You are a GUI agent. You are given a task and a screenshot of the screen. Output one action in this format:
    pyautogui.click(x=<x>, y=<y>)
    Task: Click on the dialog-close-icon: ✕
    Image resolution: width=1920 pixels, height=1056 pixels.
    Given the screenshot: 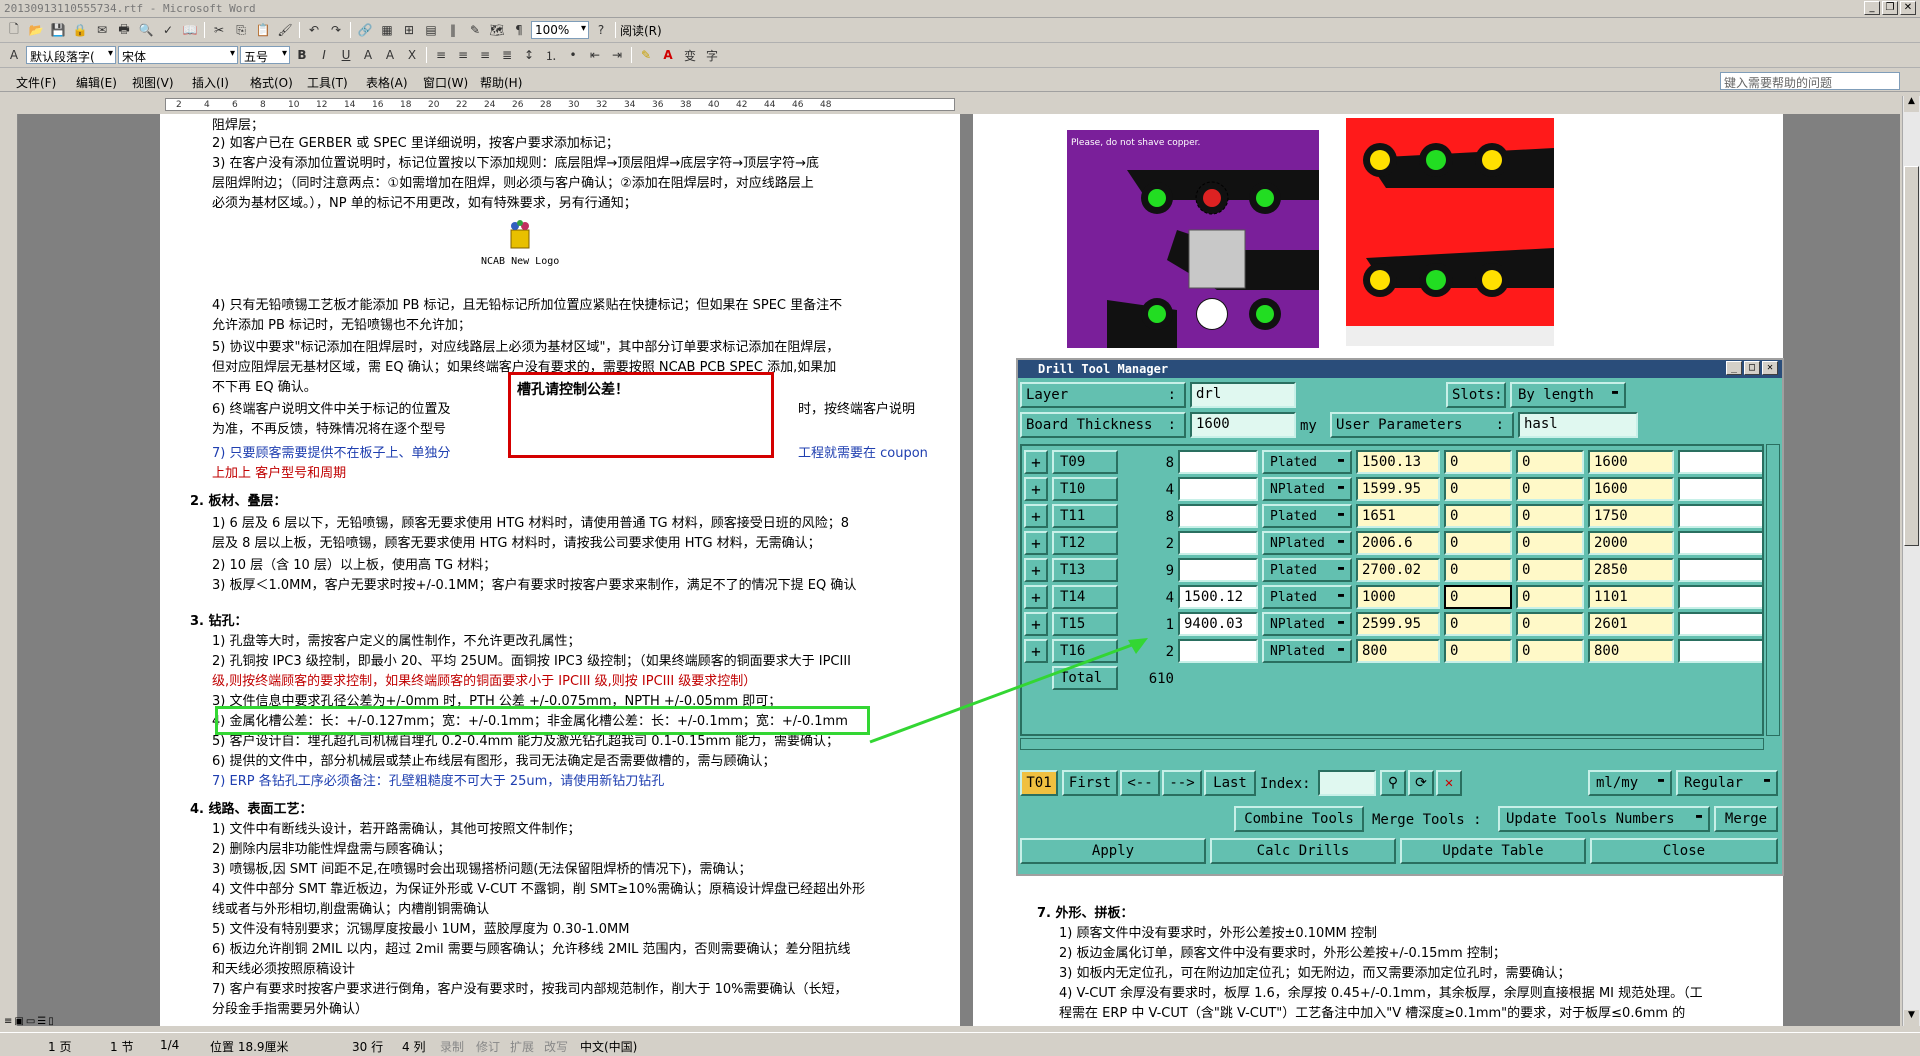 What is the action you would take?
    pyautogui.click(x=1770, y=368)
    